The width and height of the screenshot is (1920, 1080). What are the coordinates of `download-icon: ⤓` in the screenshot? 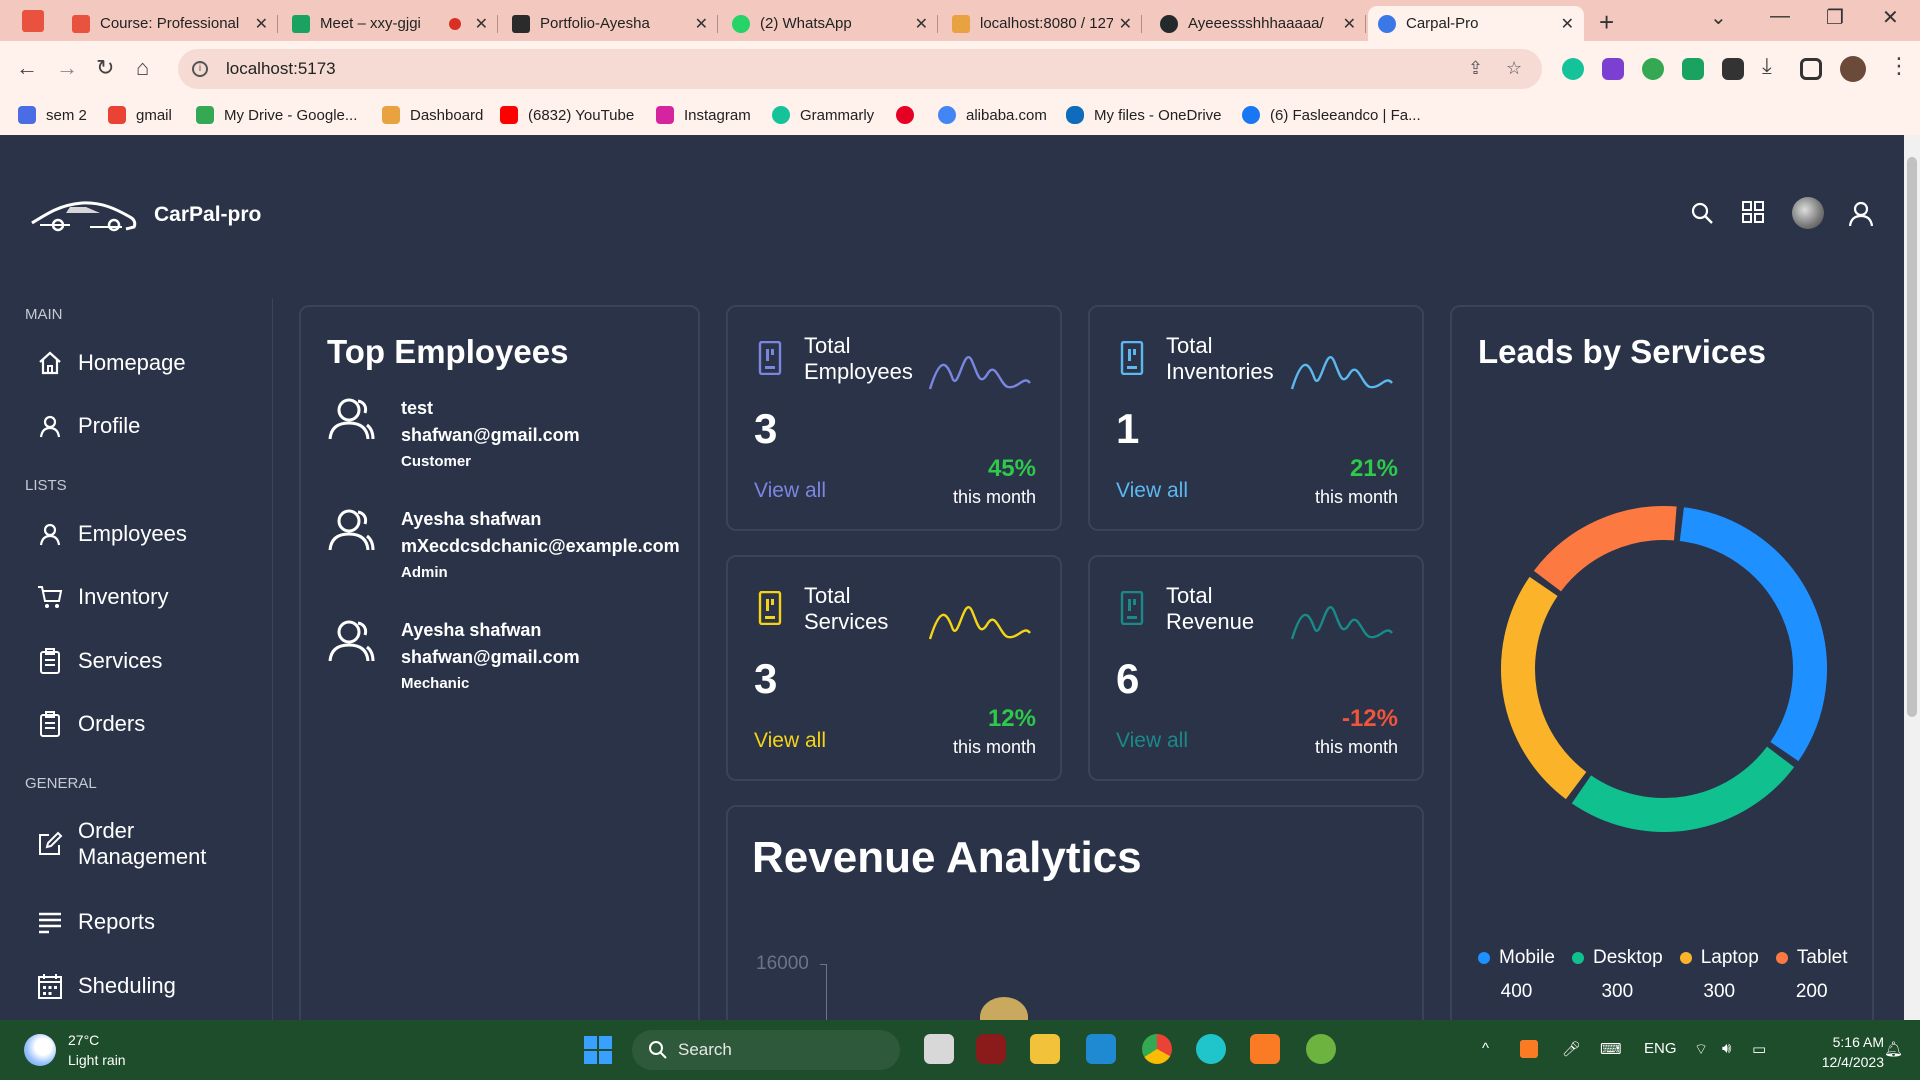 It's located at (1767, 66).